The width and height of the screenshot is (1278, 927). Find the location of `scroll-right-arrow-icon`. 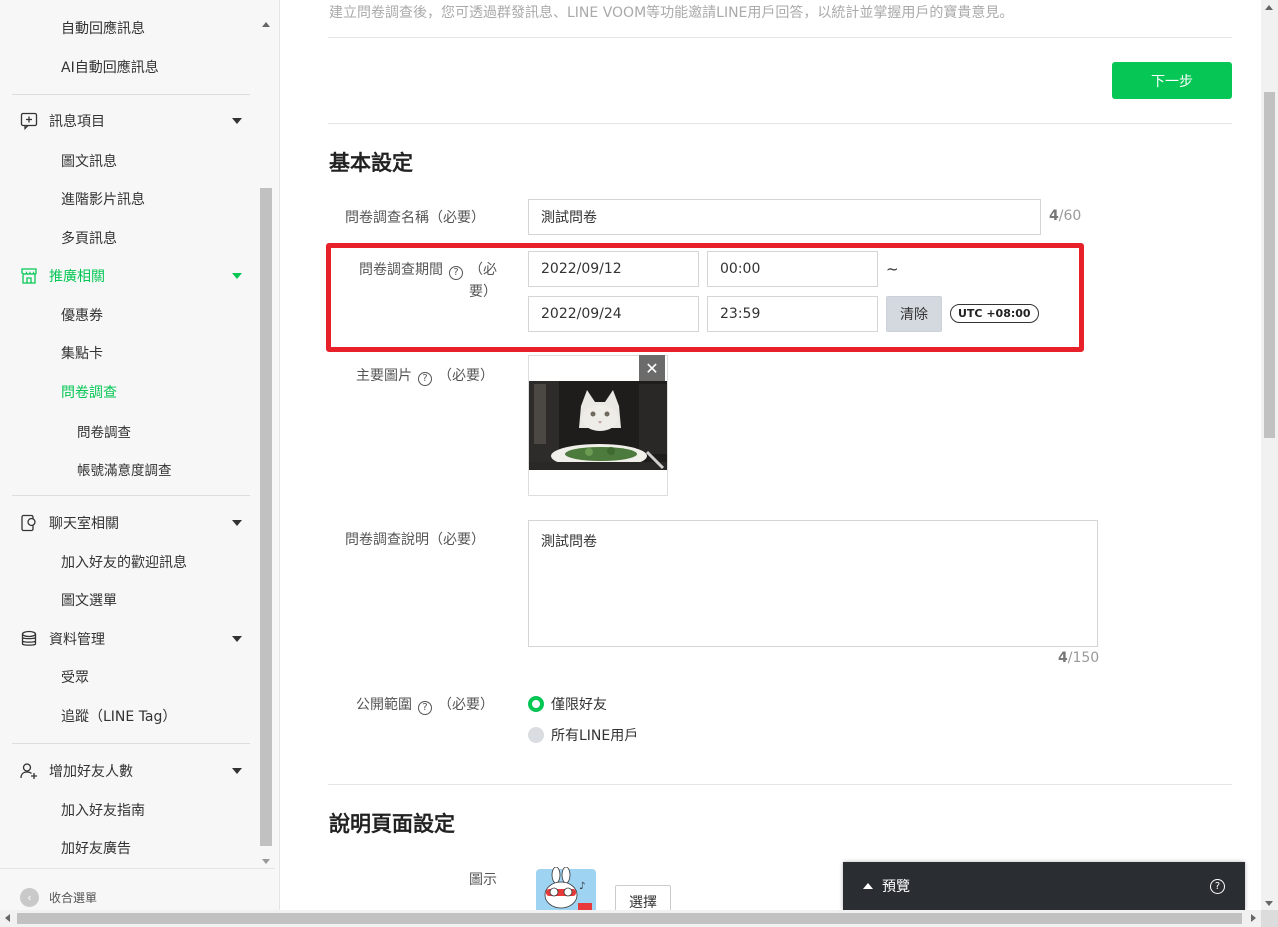

scroll-right-arrow-icon is located at coordinates (1253, 918).